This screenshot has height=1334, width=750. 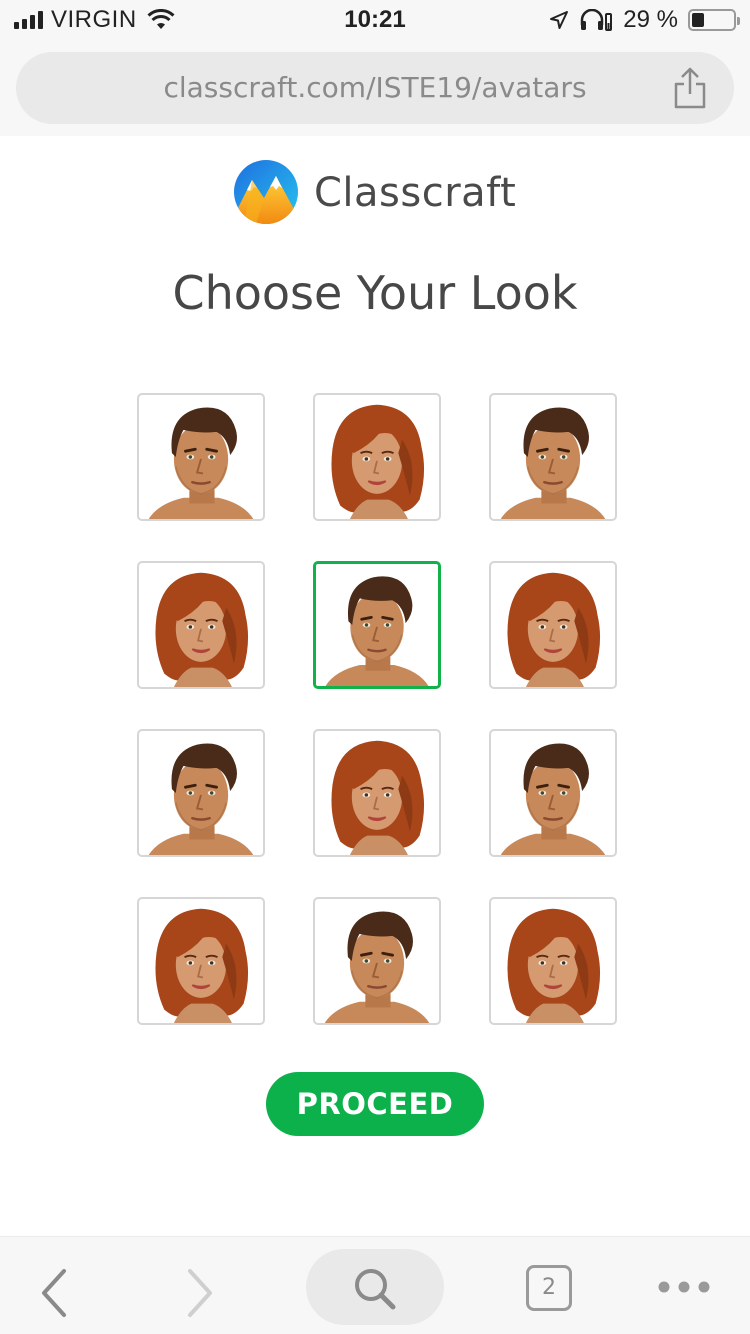 What do you see at coordinates (684, 1285) in the screenshot?
I see `more-icon` at bounding box center [684, 1285].